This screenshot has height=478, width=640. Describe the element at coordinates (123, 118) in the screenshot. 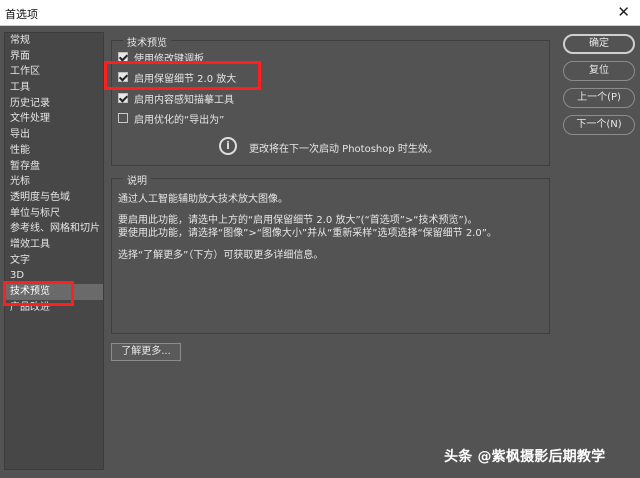

I see `optimized-export-as-checkbox` at that location.